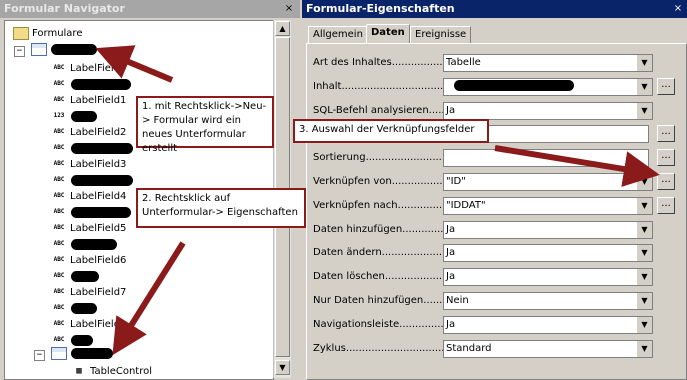  Describe the element at coordinates (89, 132) in the screenshot. I see `tree-control-item: ABC LabelField2` at that location.